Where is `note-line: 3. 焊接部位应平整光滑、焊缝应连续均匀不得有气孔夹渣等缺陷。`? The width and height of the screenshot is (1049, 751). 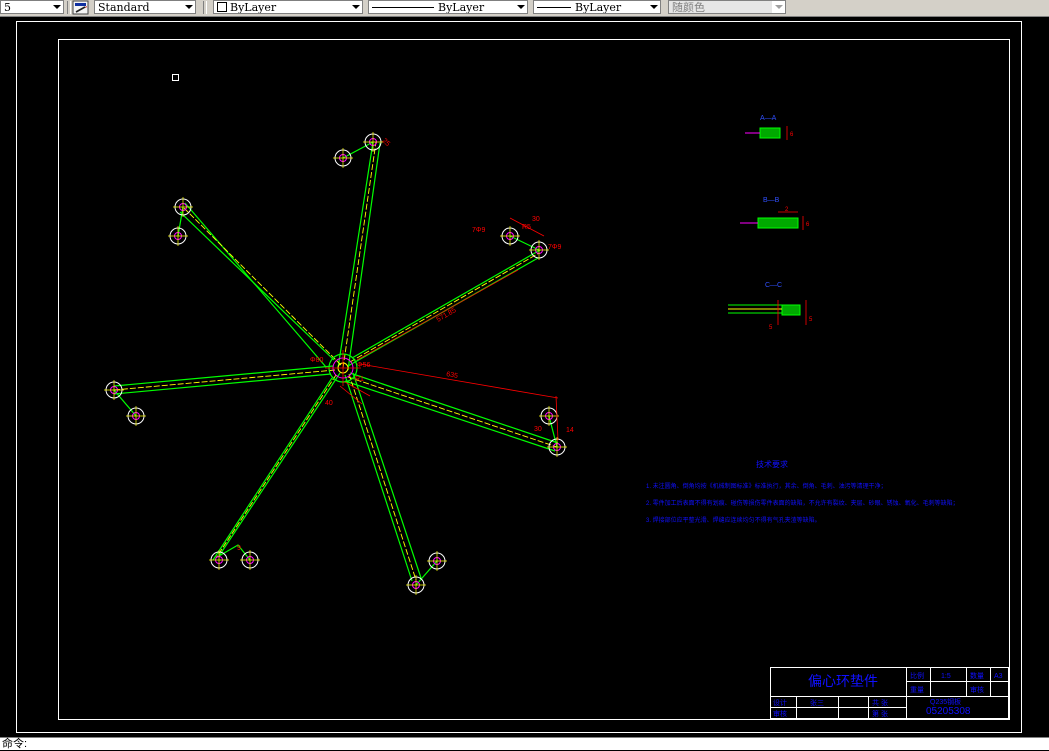
note-line: 3. 焊接部位应平整光滑、焊缝应连续均匀不得有气孔夹渣等缺陷。 is located at coordinates (733, 520).